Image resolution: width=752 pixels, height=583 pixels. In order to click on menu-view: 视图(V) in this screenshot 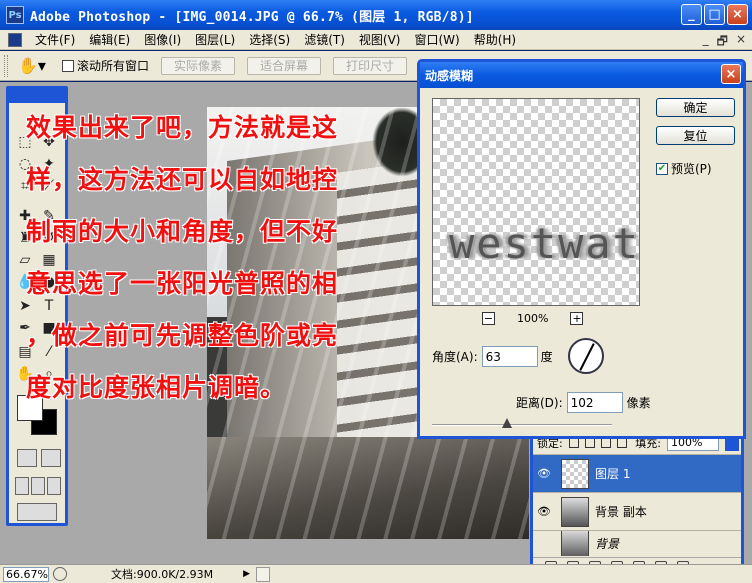, I will do `click(380, 39)`.